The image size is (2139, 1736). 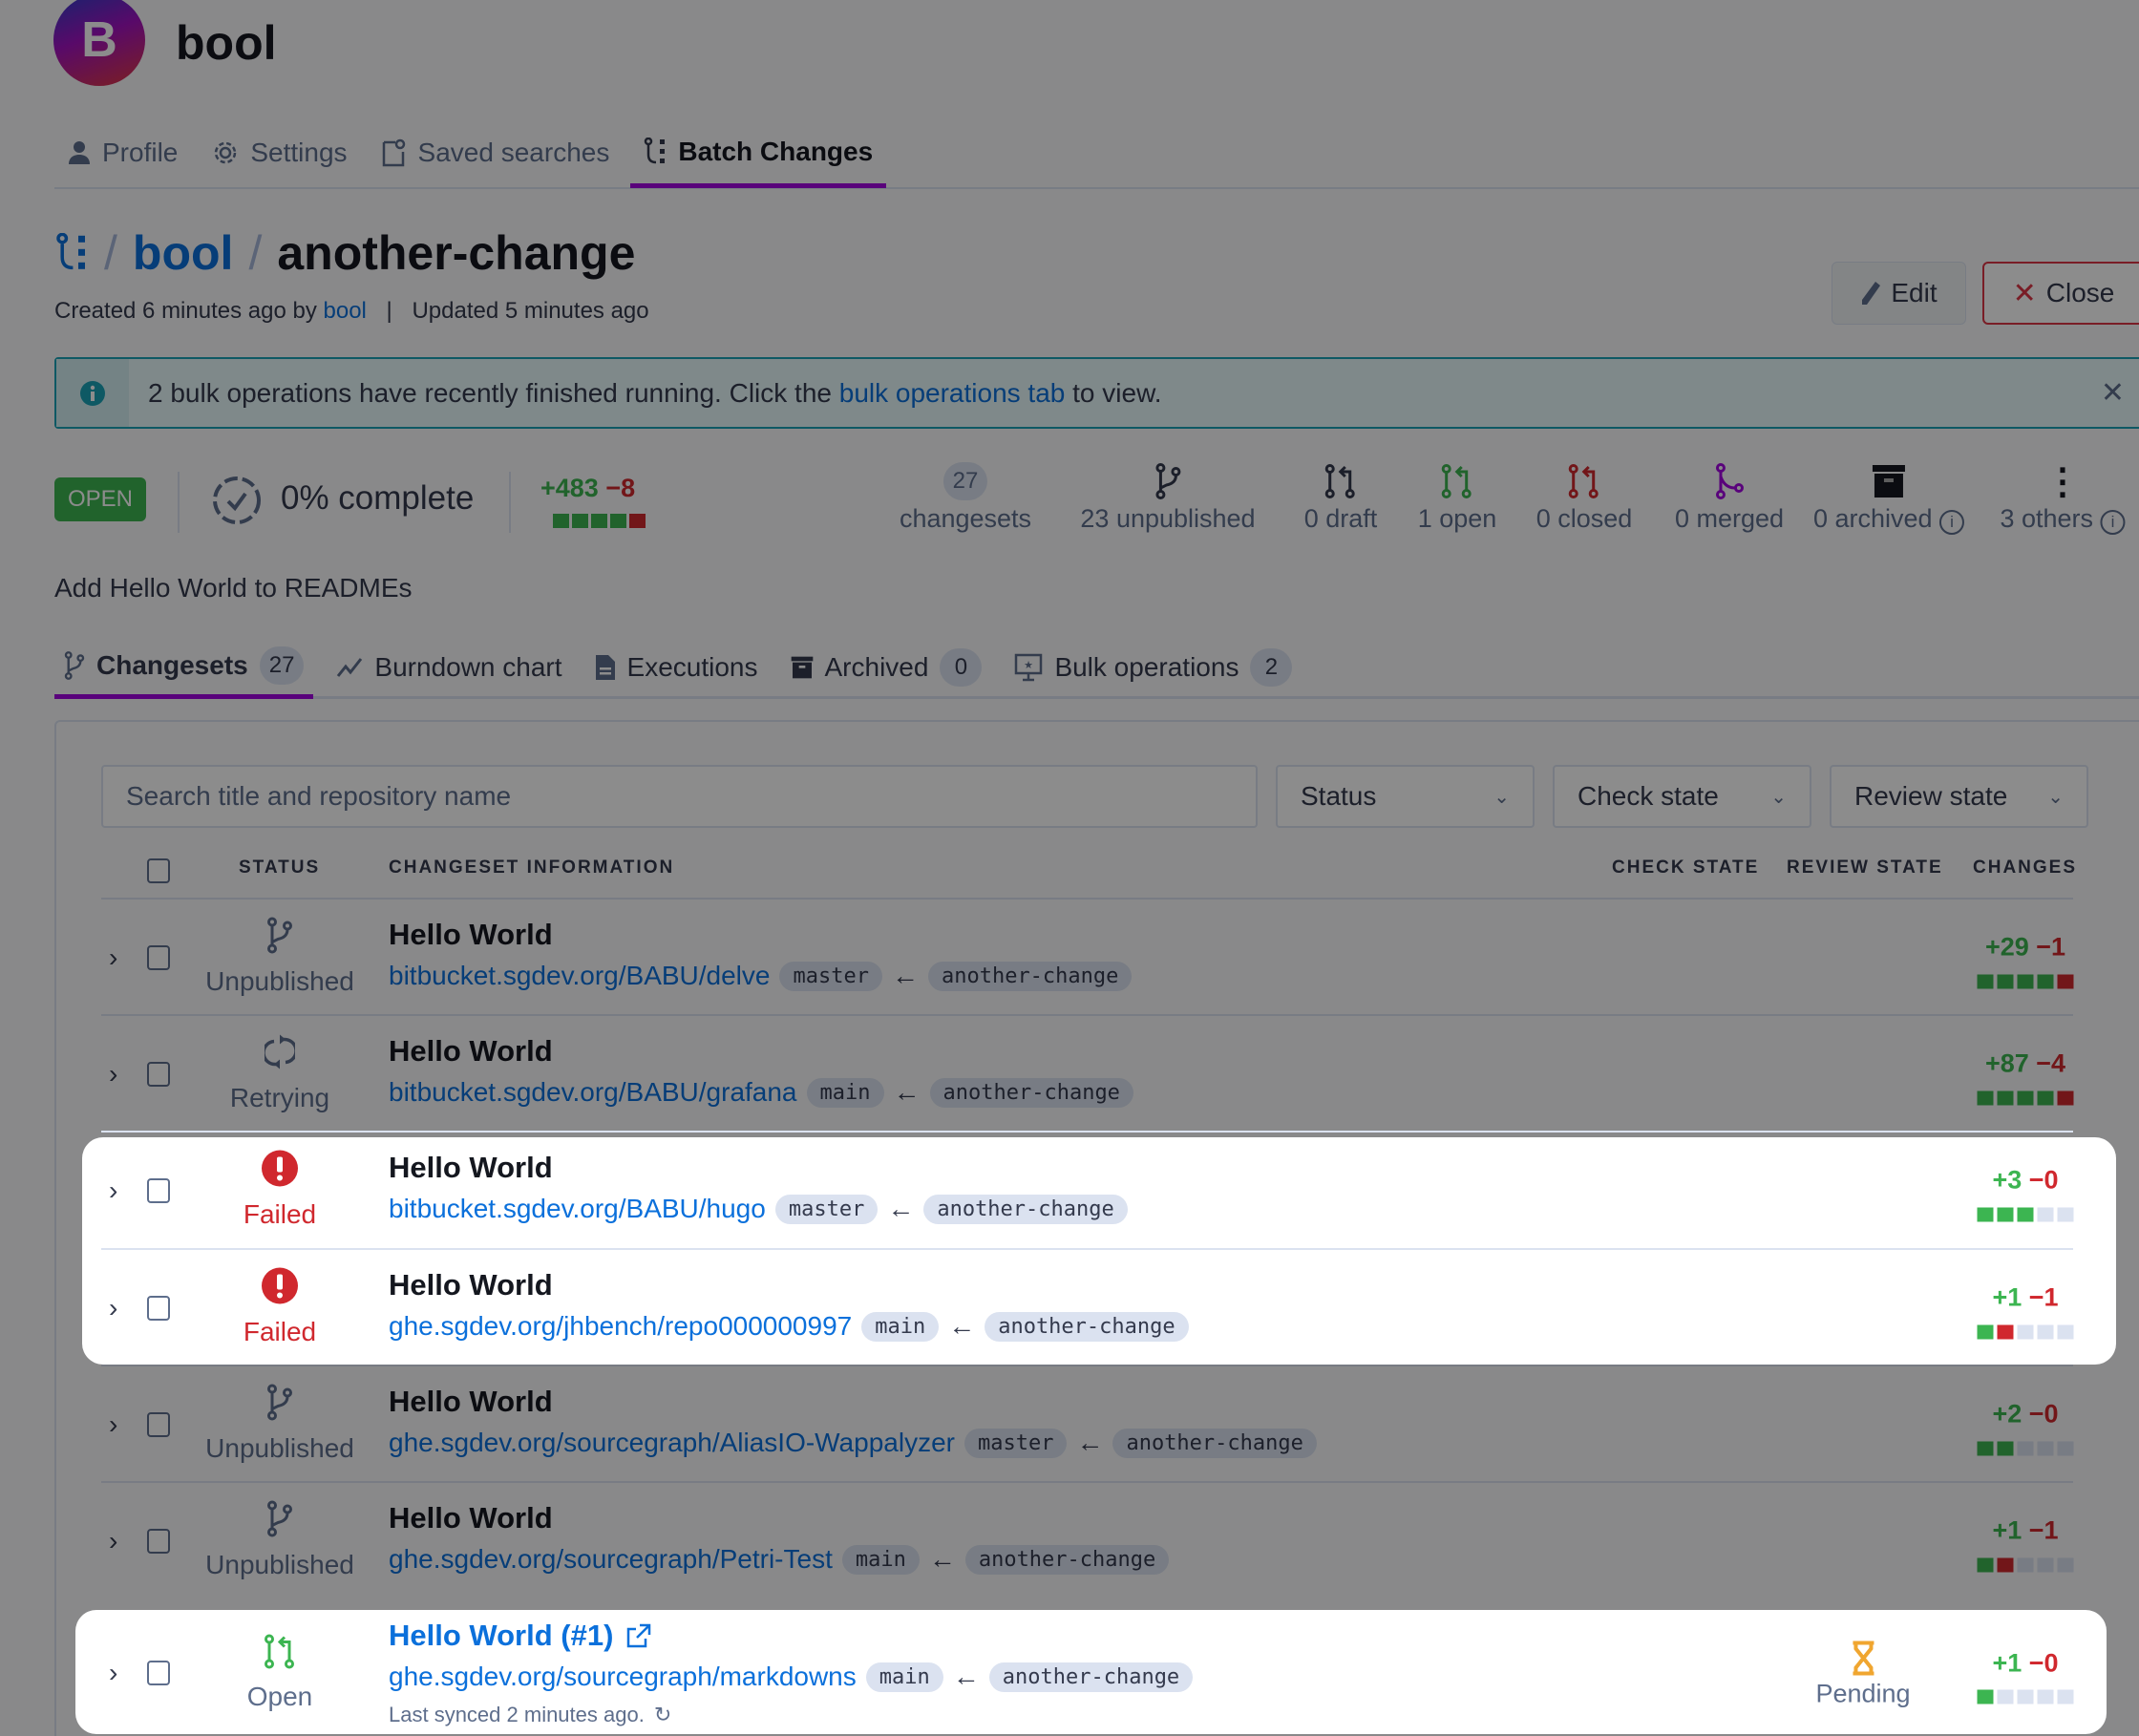 I want to click on repo-link: bitbucket.sgdev.org/BABU/hugo, so click(x=577, y=1209).